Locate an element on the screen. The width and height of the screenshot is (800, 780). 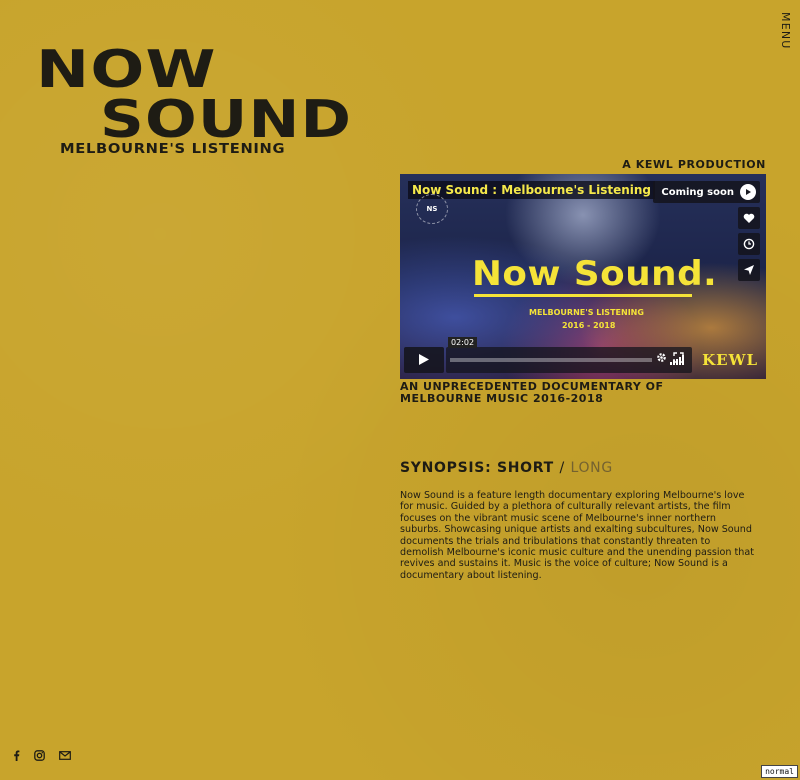
progress-track is located at coordinates (551, 360).